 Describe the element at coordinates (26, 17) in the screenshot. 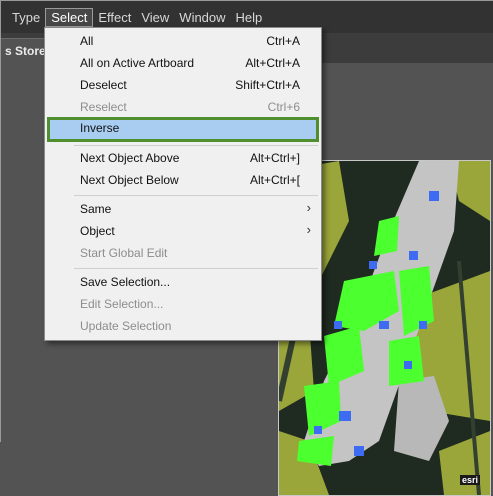

I see `menu-type: Type` at that location.